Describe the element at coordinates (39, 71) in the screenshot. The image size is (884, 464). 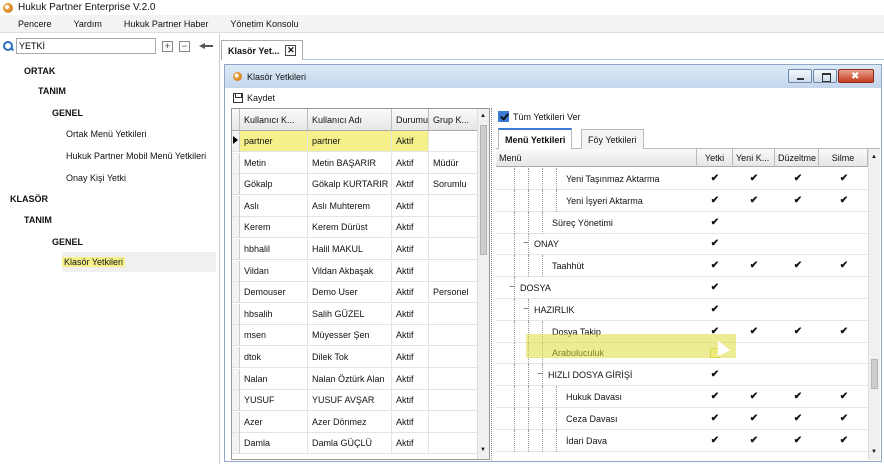
I see `tree-item-ortak: ORTAK` at that location.